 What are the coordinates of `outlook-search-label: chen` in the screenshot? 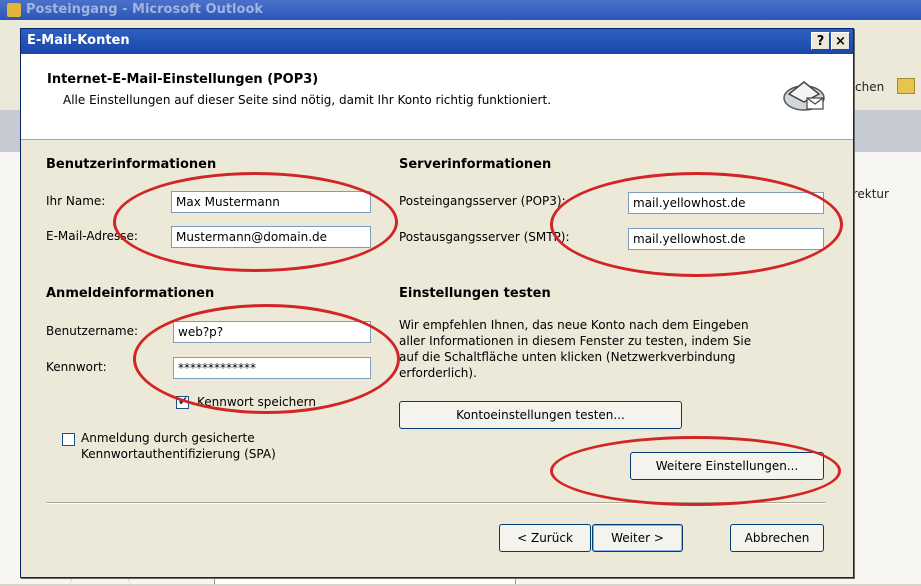 It's located at (869, 87).